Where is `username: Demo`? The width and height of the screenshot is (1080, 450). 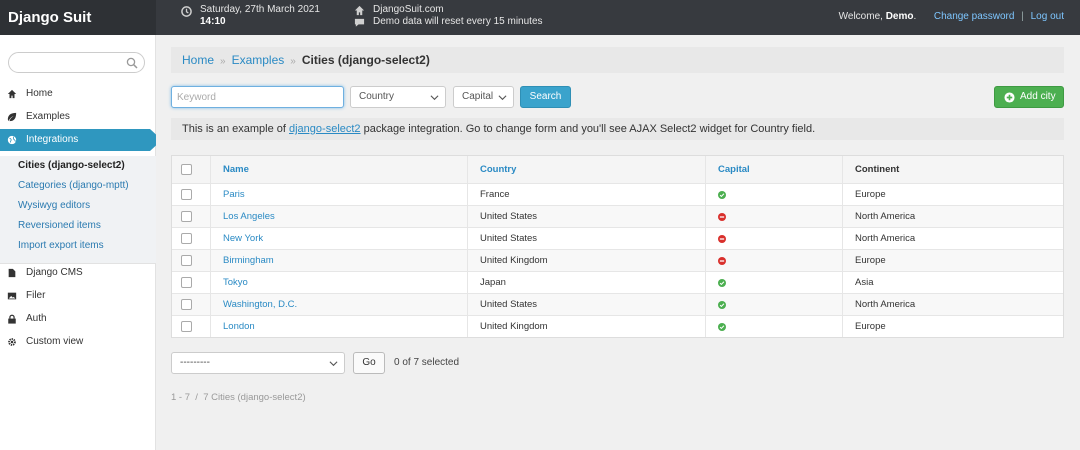
username: Demo is located at coordinates (899, 16).